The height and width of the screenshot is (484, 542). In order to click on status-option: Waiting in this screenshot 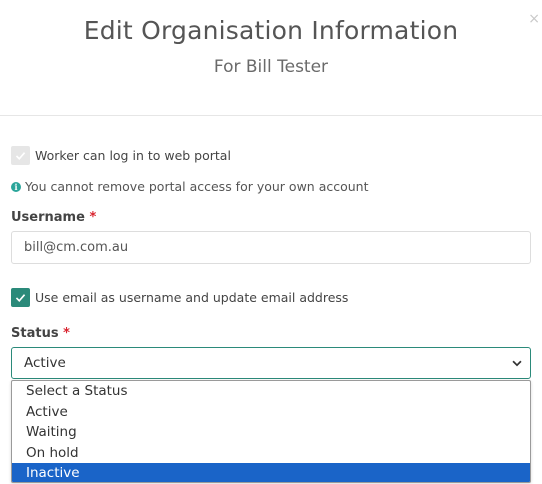, I will do `click(271, 432)`.